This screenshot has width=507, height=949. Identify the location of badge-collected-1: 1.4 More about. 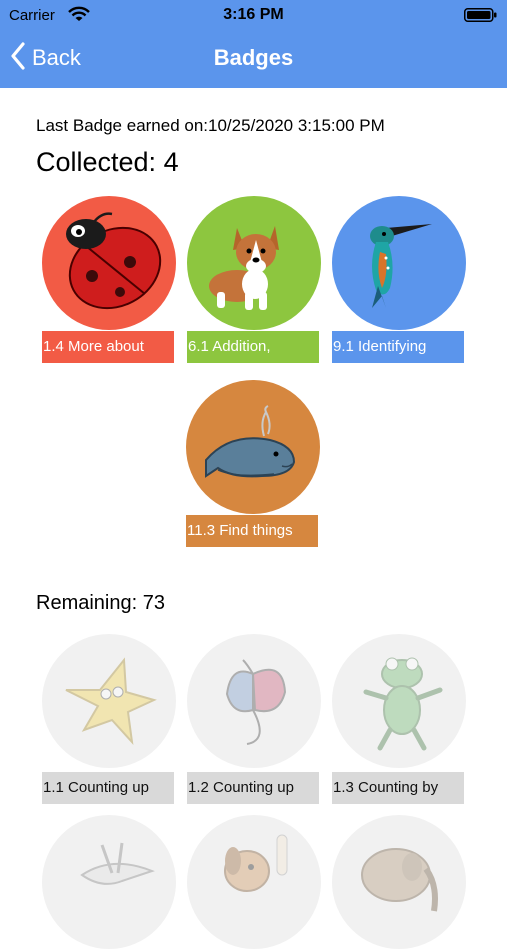
(109, 279).